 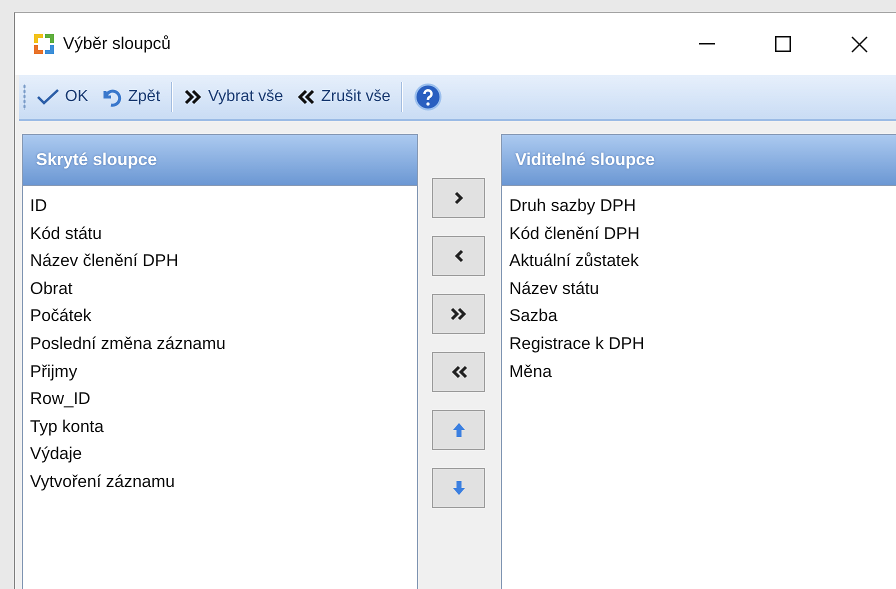 What do you see at coordinates (48, 97) in the screenshot?
I see `checkmark-icon` at bounding box center [48, 97].